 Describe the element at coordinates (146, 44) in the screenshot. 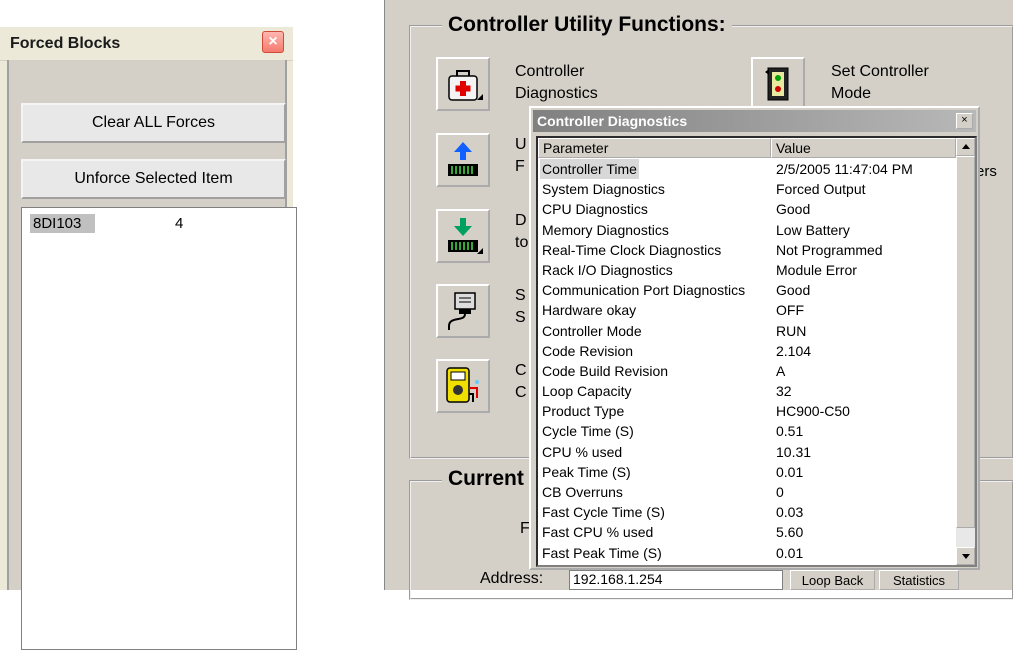

I see `forced-blocks-titlebar: Forced Blocks ×` at that location.